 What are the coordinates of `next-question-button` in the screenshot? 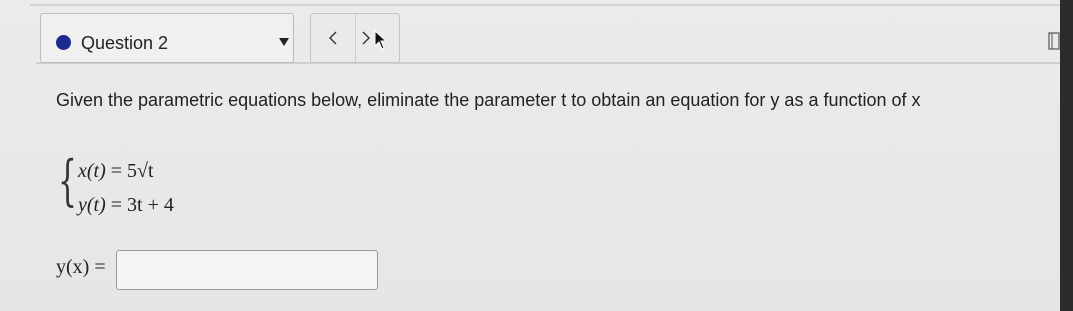 It's located at (378, 38).